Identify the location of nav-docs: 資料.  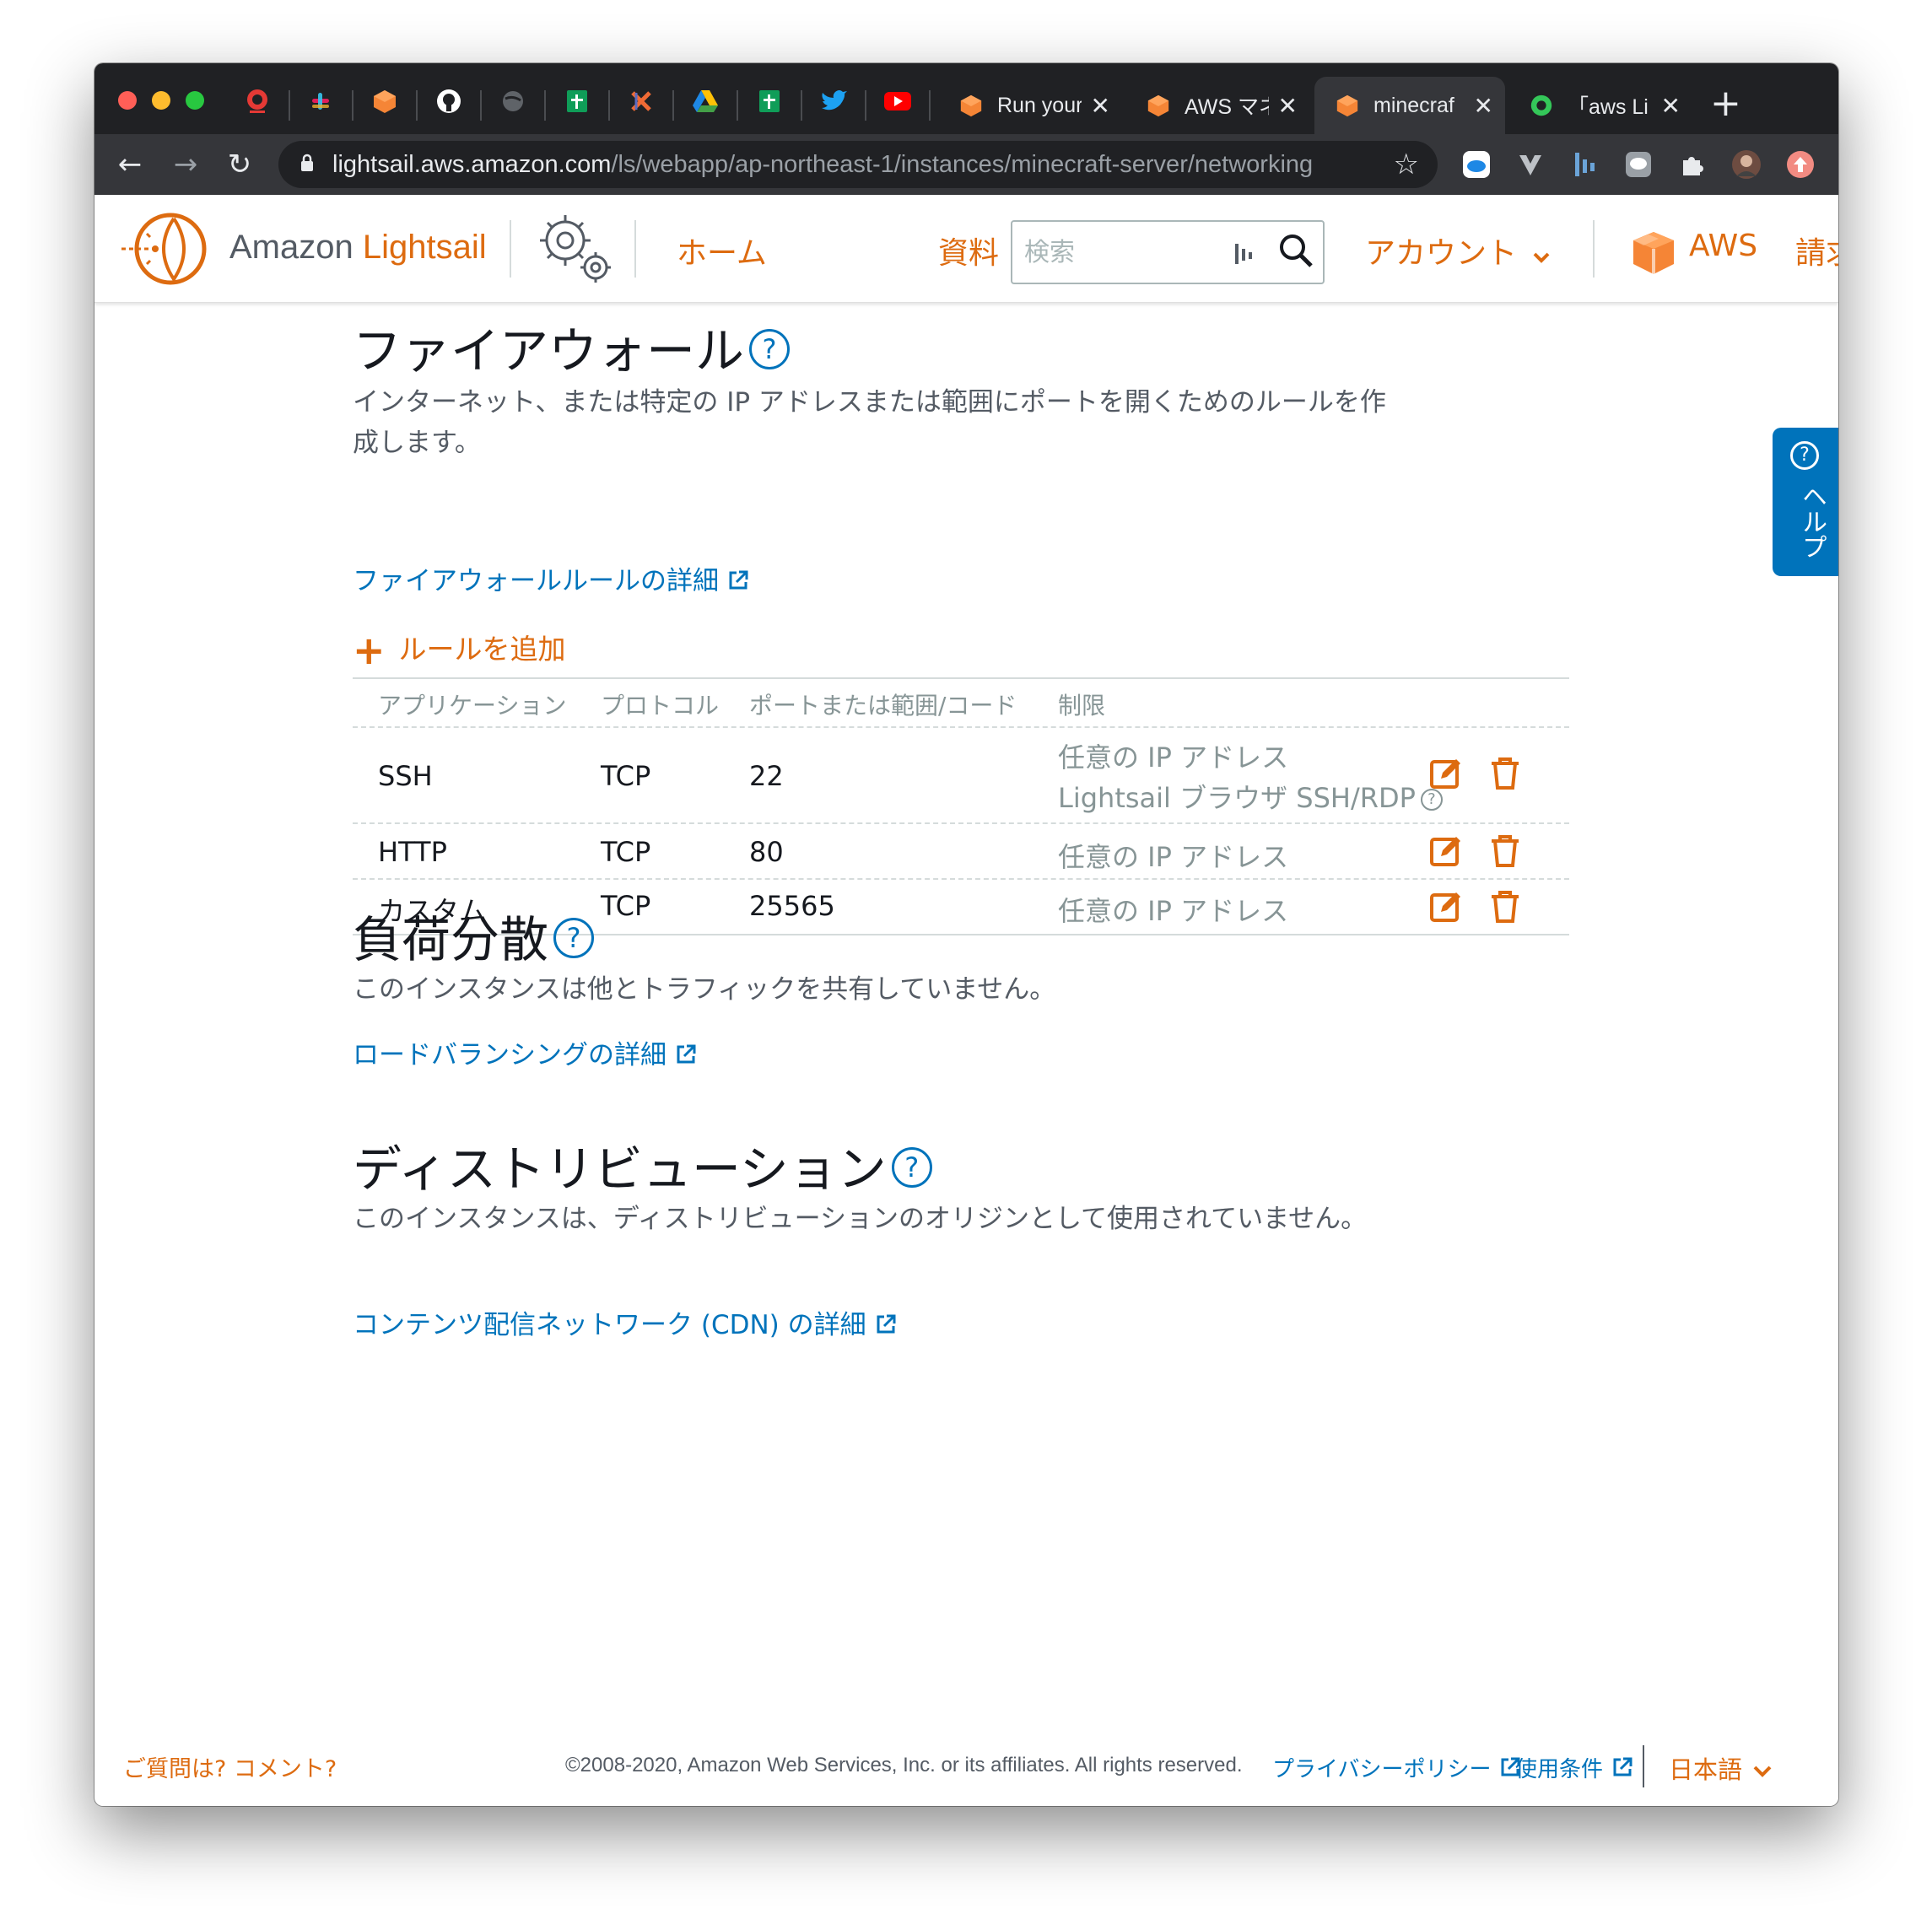
(969, 250).